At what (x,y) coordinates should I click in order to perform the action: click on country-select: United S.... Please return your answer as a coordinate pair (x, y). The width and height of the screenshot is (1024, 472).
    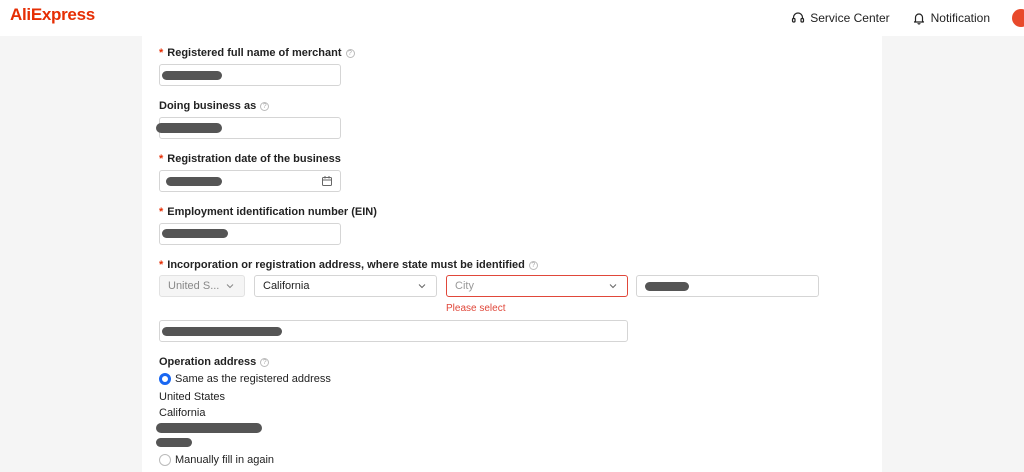
    Looking at the image, I should click on (202, 286).